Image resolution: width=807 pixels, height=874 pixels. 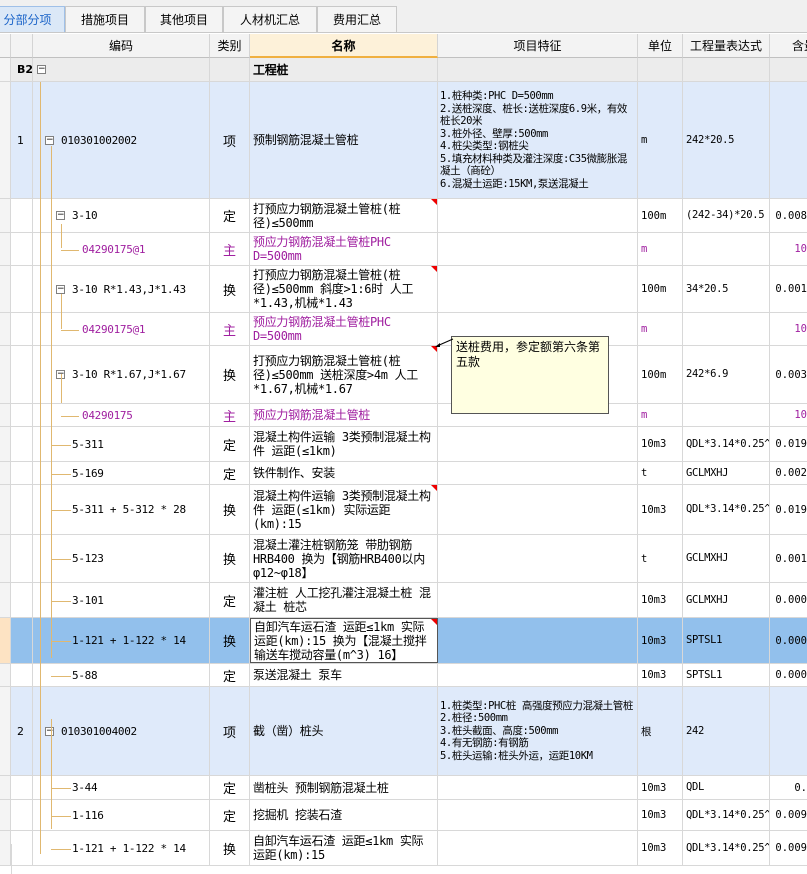 What do you see at coordinates (726, 509) in the screenshot?
I see `item-quantity-expression: QDL*3.14*0.25^2` at bounding box center [726, 509].